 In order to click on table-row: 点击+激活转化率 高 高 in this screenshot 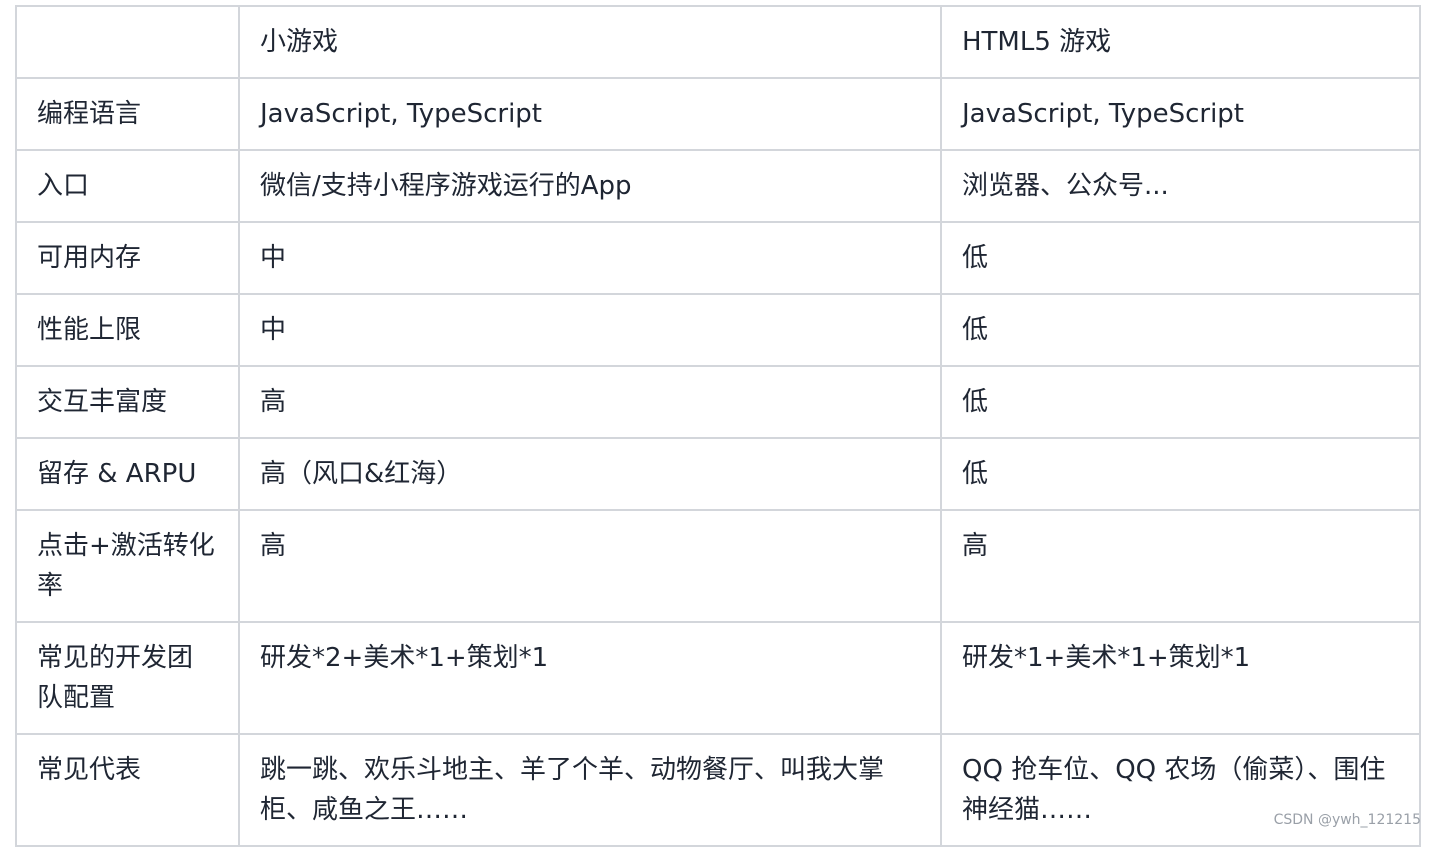, I will do `click(718, 566)`.